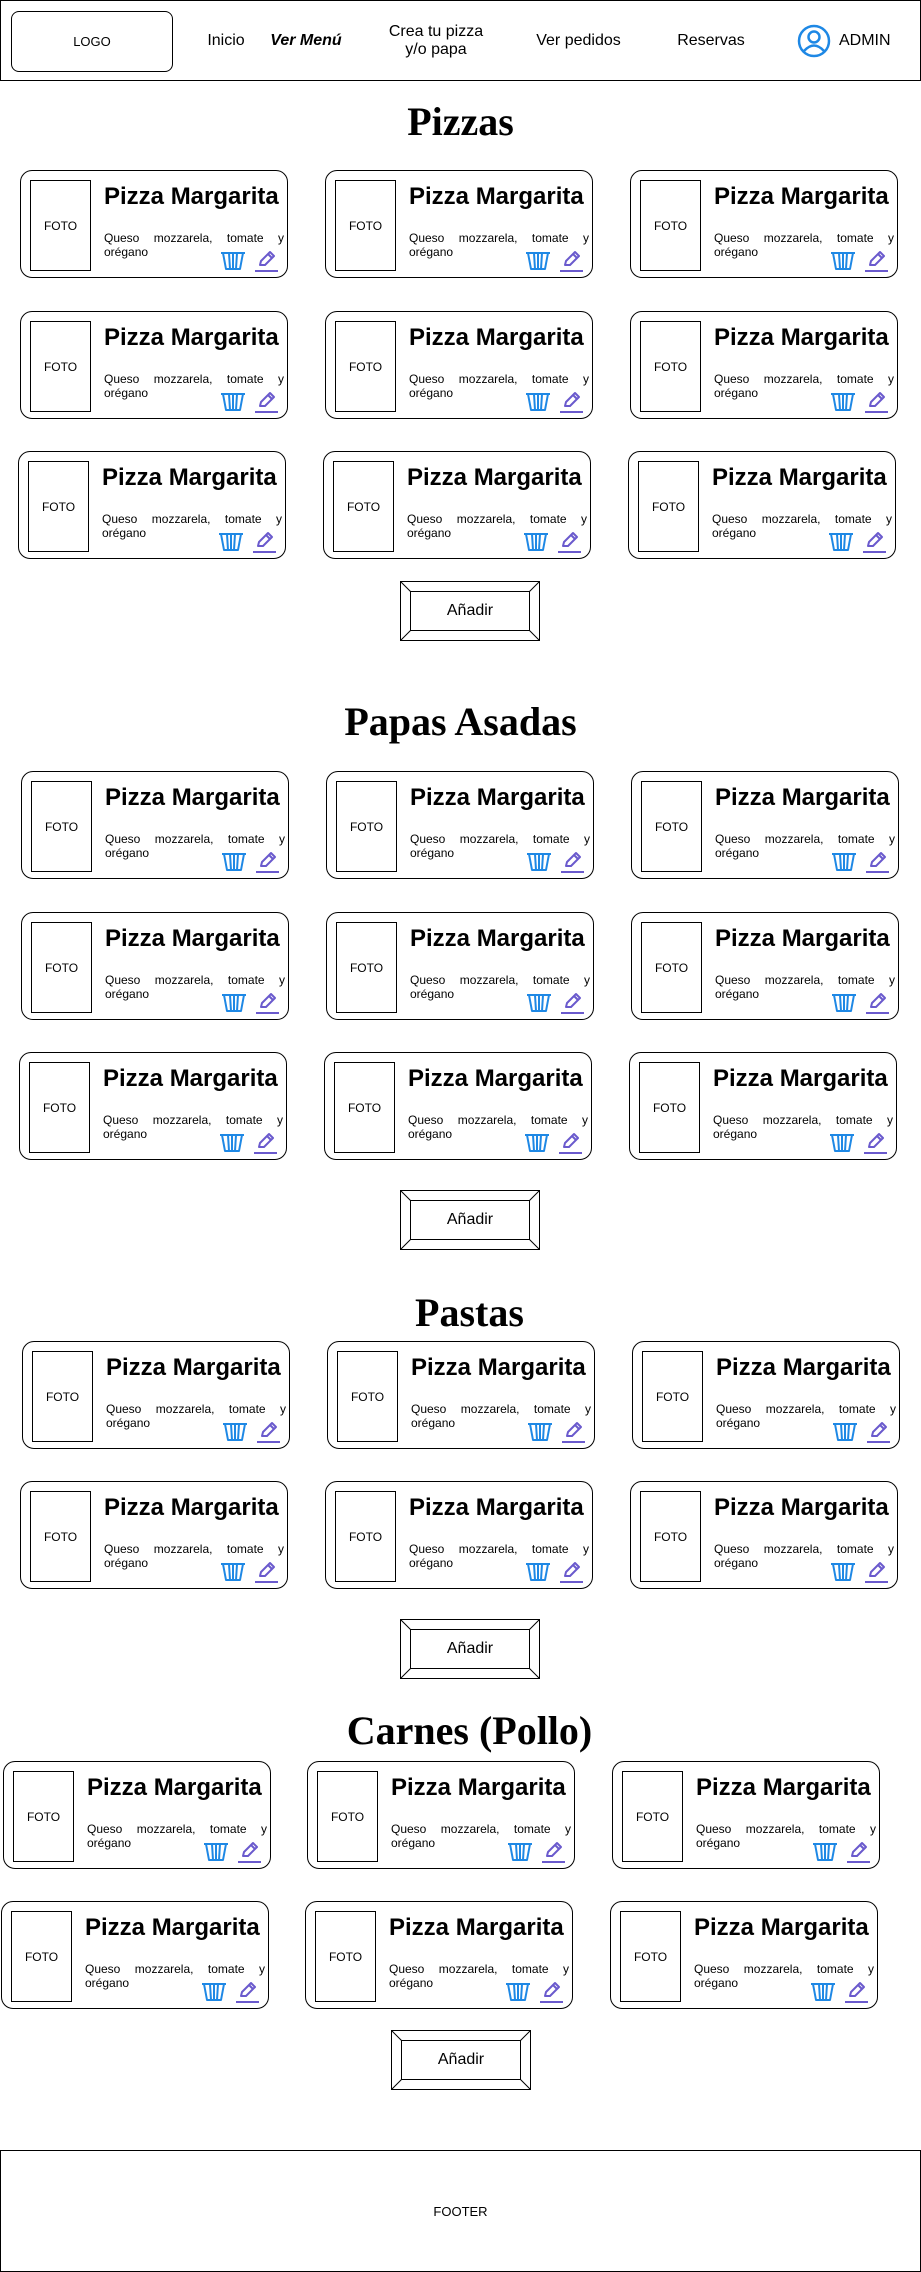 This screenshot has height=2272, width=921. Describe the element at coordinates (226, 40) in the screenshot. I see `nav-inicio: Inicio` at that location.